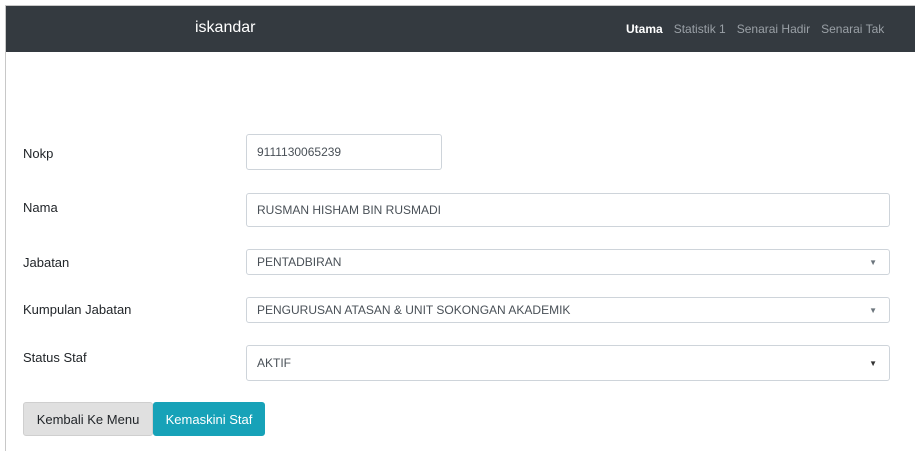 Image resolution: width=915 pixels, height=451 pixels. I want to click on status-staf-value: AKTIF, so click(274, 363).